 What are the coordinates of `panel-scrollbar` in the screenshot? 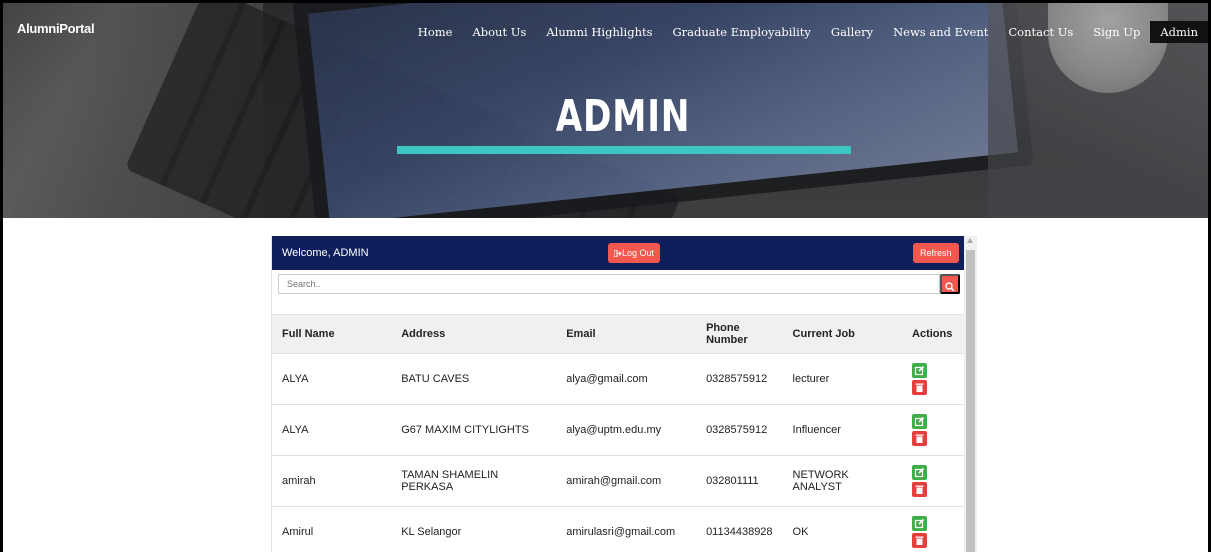 It's located at (970, 394).